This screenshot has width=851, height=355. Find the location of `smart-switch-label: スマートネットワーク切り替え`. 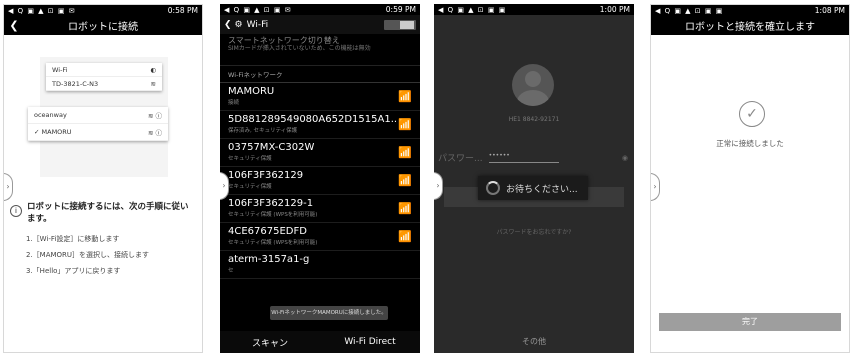

smart-switch-label: スマートネットワーク切り替え is located at coordinates (284, 40).